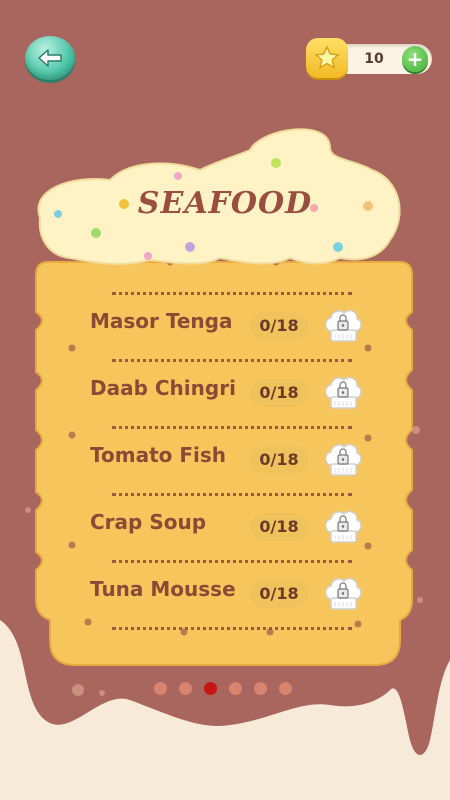 Image resolution: width=450 pixels, height=800 pixels. What do you see at coordinates (158, 455) in the screenshot?
I see `recipe-name: Tomato Fish` at bounding box center [158, 455].